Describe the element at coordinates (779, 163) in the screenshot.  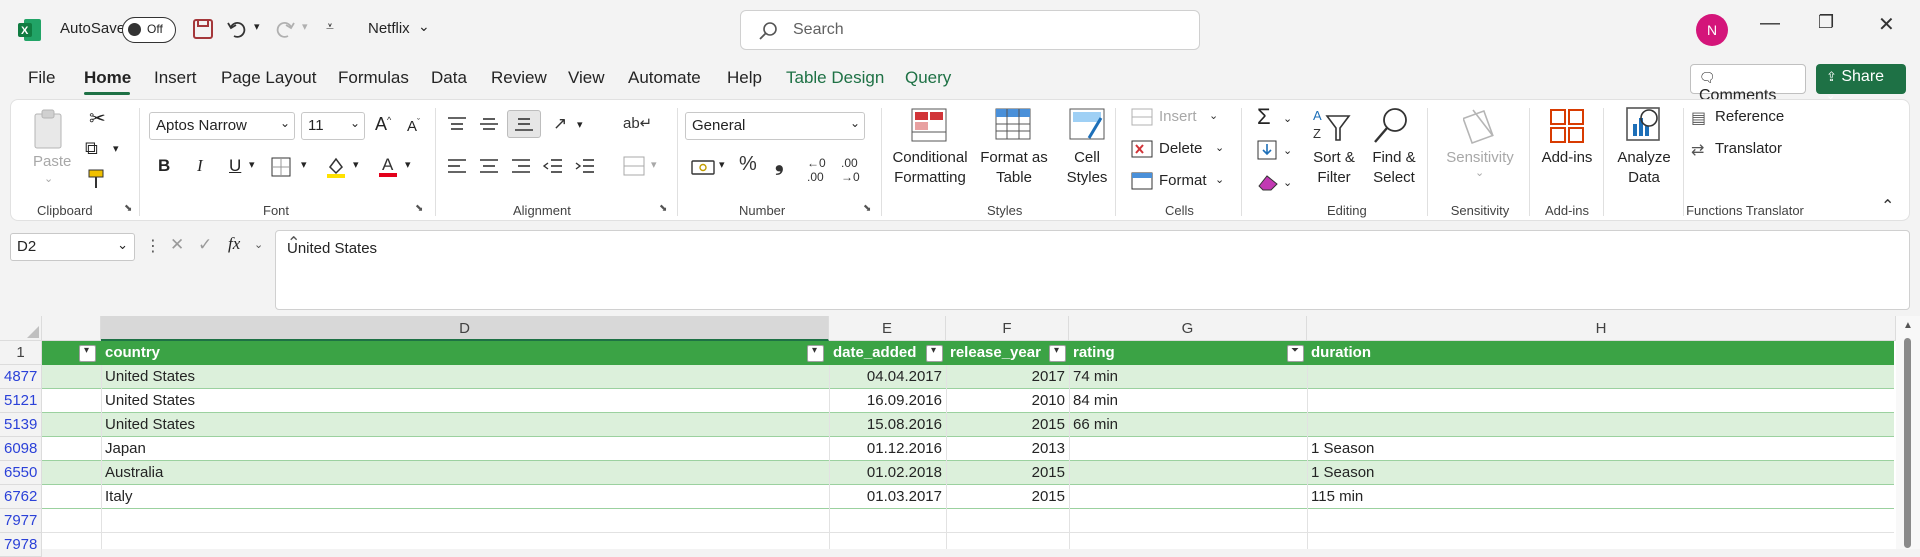
I see `comma-style-icon: ❟` at that location.